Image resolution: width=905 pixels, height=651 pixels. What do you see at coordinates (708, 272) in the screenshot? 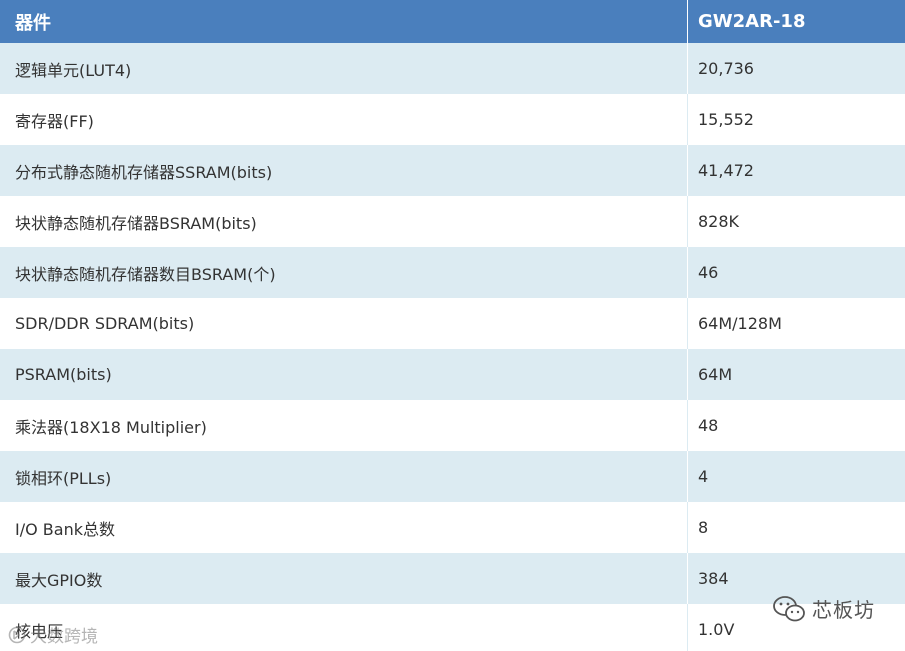
I see `row-value: 46` at bounding box center [708, 272].